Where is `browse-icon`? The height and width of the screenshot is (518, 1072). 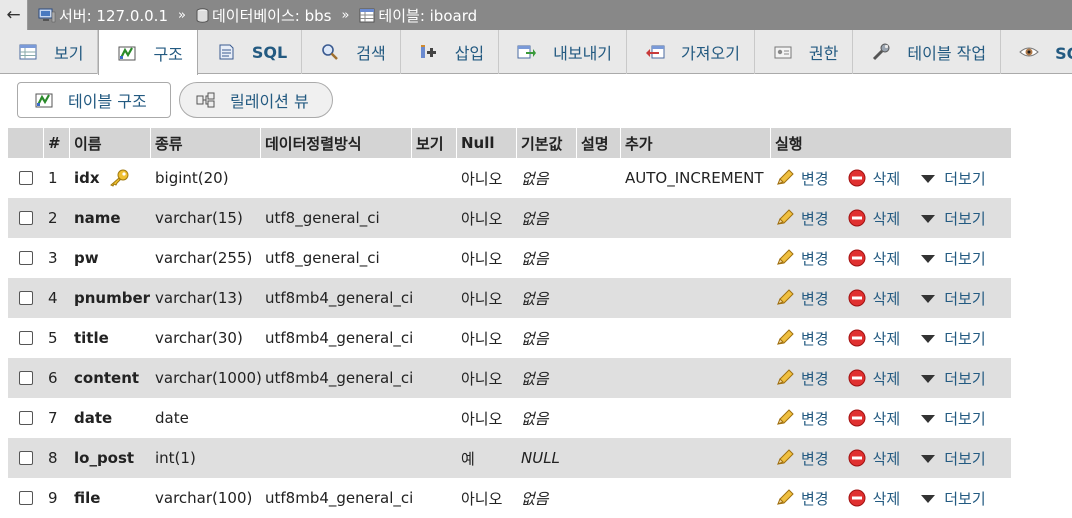 browse-icon is located at coordinates (28, 52).